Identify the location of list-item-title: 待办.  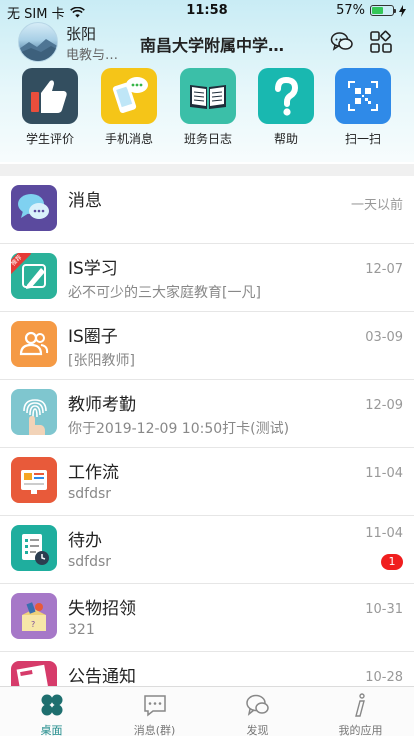
(85, 541).